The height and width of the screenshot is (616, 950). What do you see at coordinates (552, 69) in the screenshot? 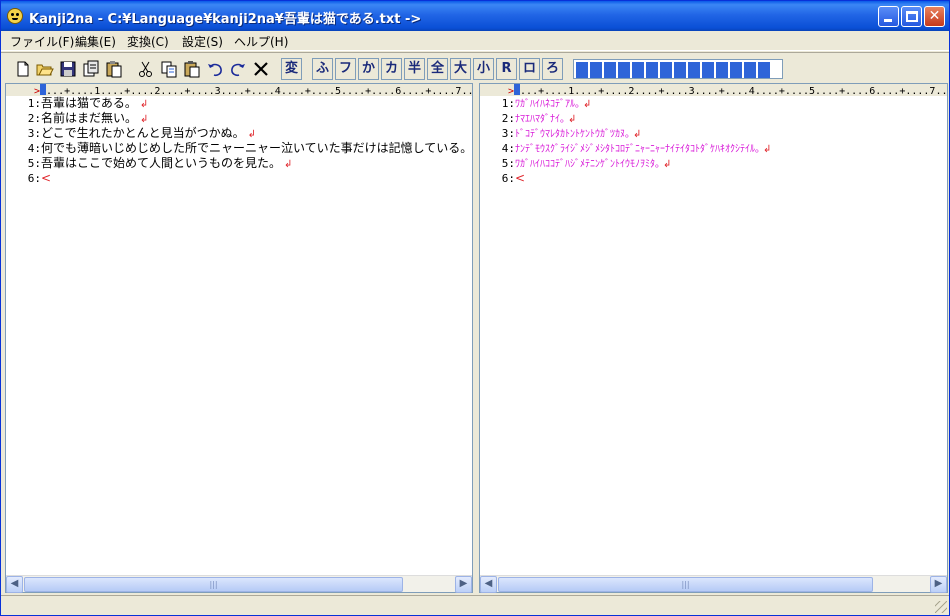
I see `roman-hiragana-button: ろ` at bounding box center [552, 69].